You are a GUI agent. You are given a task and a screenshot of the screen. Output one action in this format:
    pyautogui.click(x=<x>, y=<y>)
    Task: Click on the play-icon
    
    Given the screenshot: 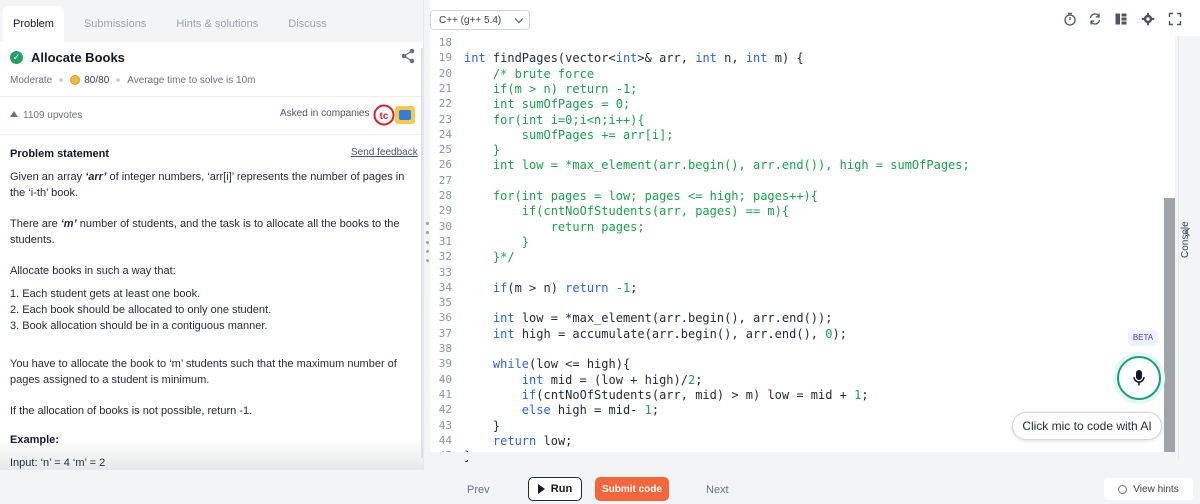 What is the action you would take?
    pyautogui.click(x=541, y=489)
    